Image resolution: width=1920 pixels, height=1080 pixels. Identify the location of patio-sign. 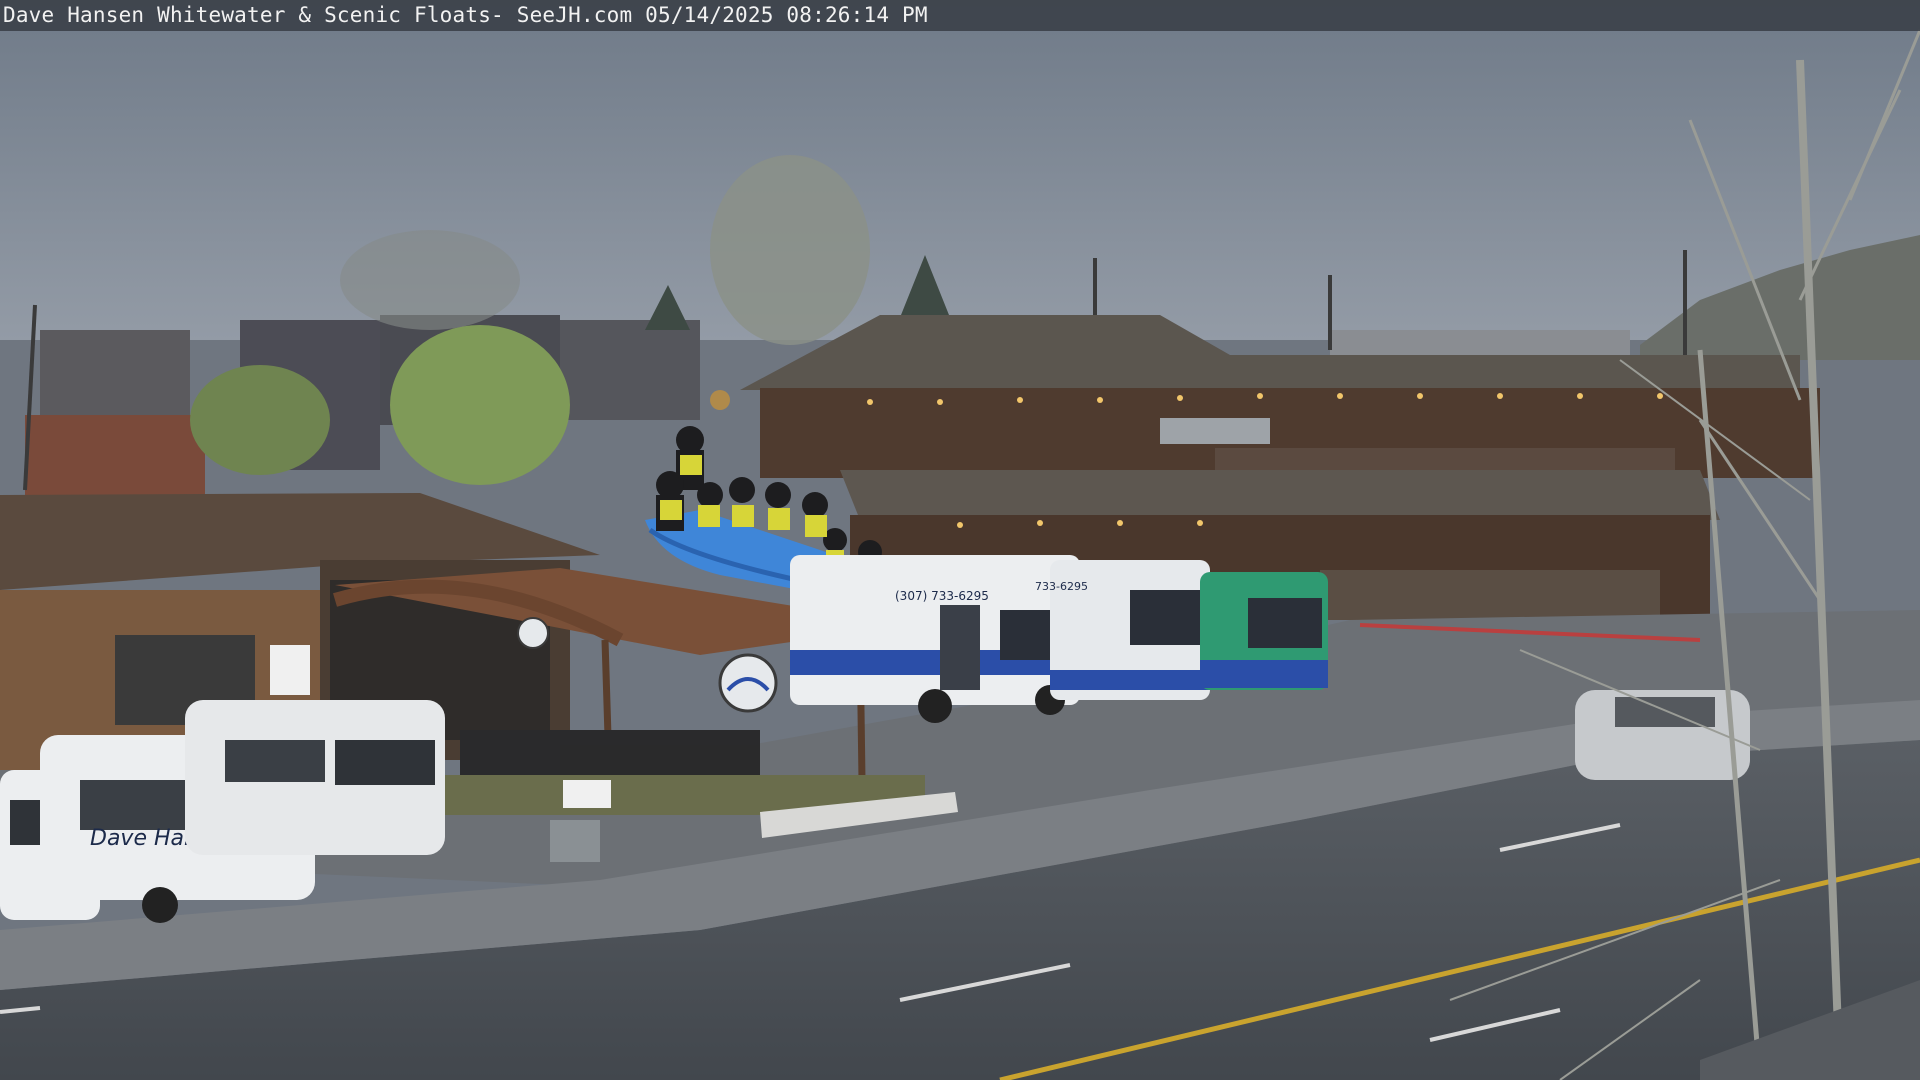
(587, 794).